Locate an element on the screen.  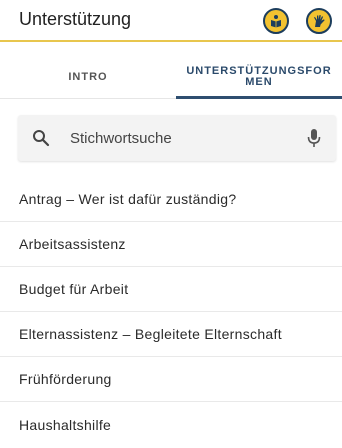
tab-intro: INTRO is located at coordinates (88, 77).